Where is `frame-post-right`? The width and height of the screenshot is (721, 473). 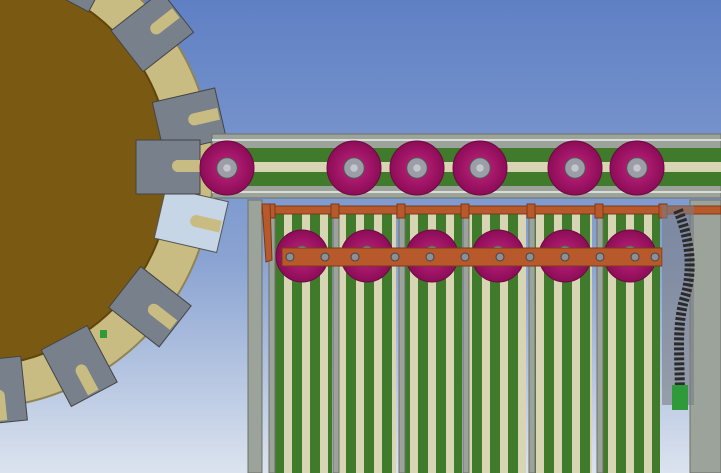
frame-post-right is located at coordinates (705, 336).